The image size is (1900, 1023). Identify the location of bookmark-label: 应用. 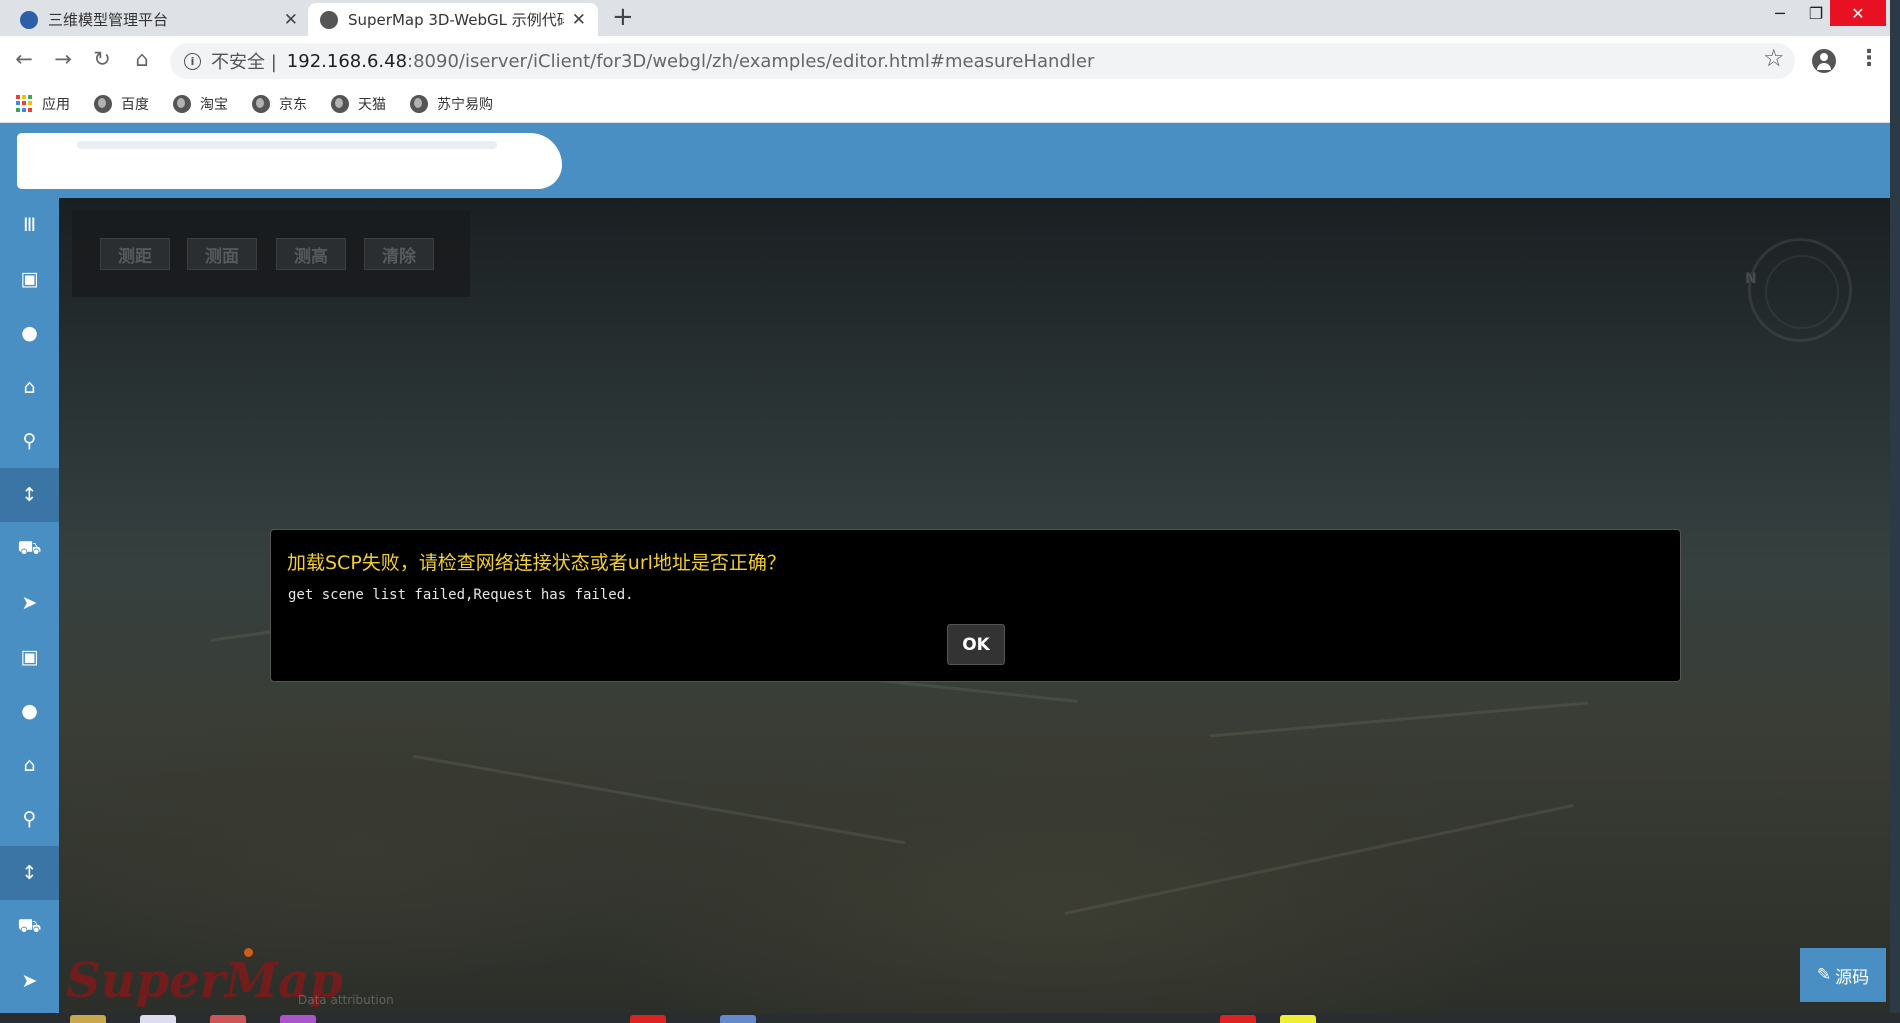
(56, 104).